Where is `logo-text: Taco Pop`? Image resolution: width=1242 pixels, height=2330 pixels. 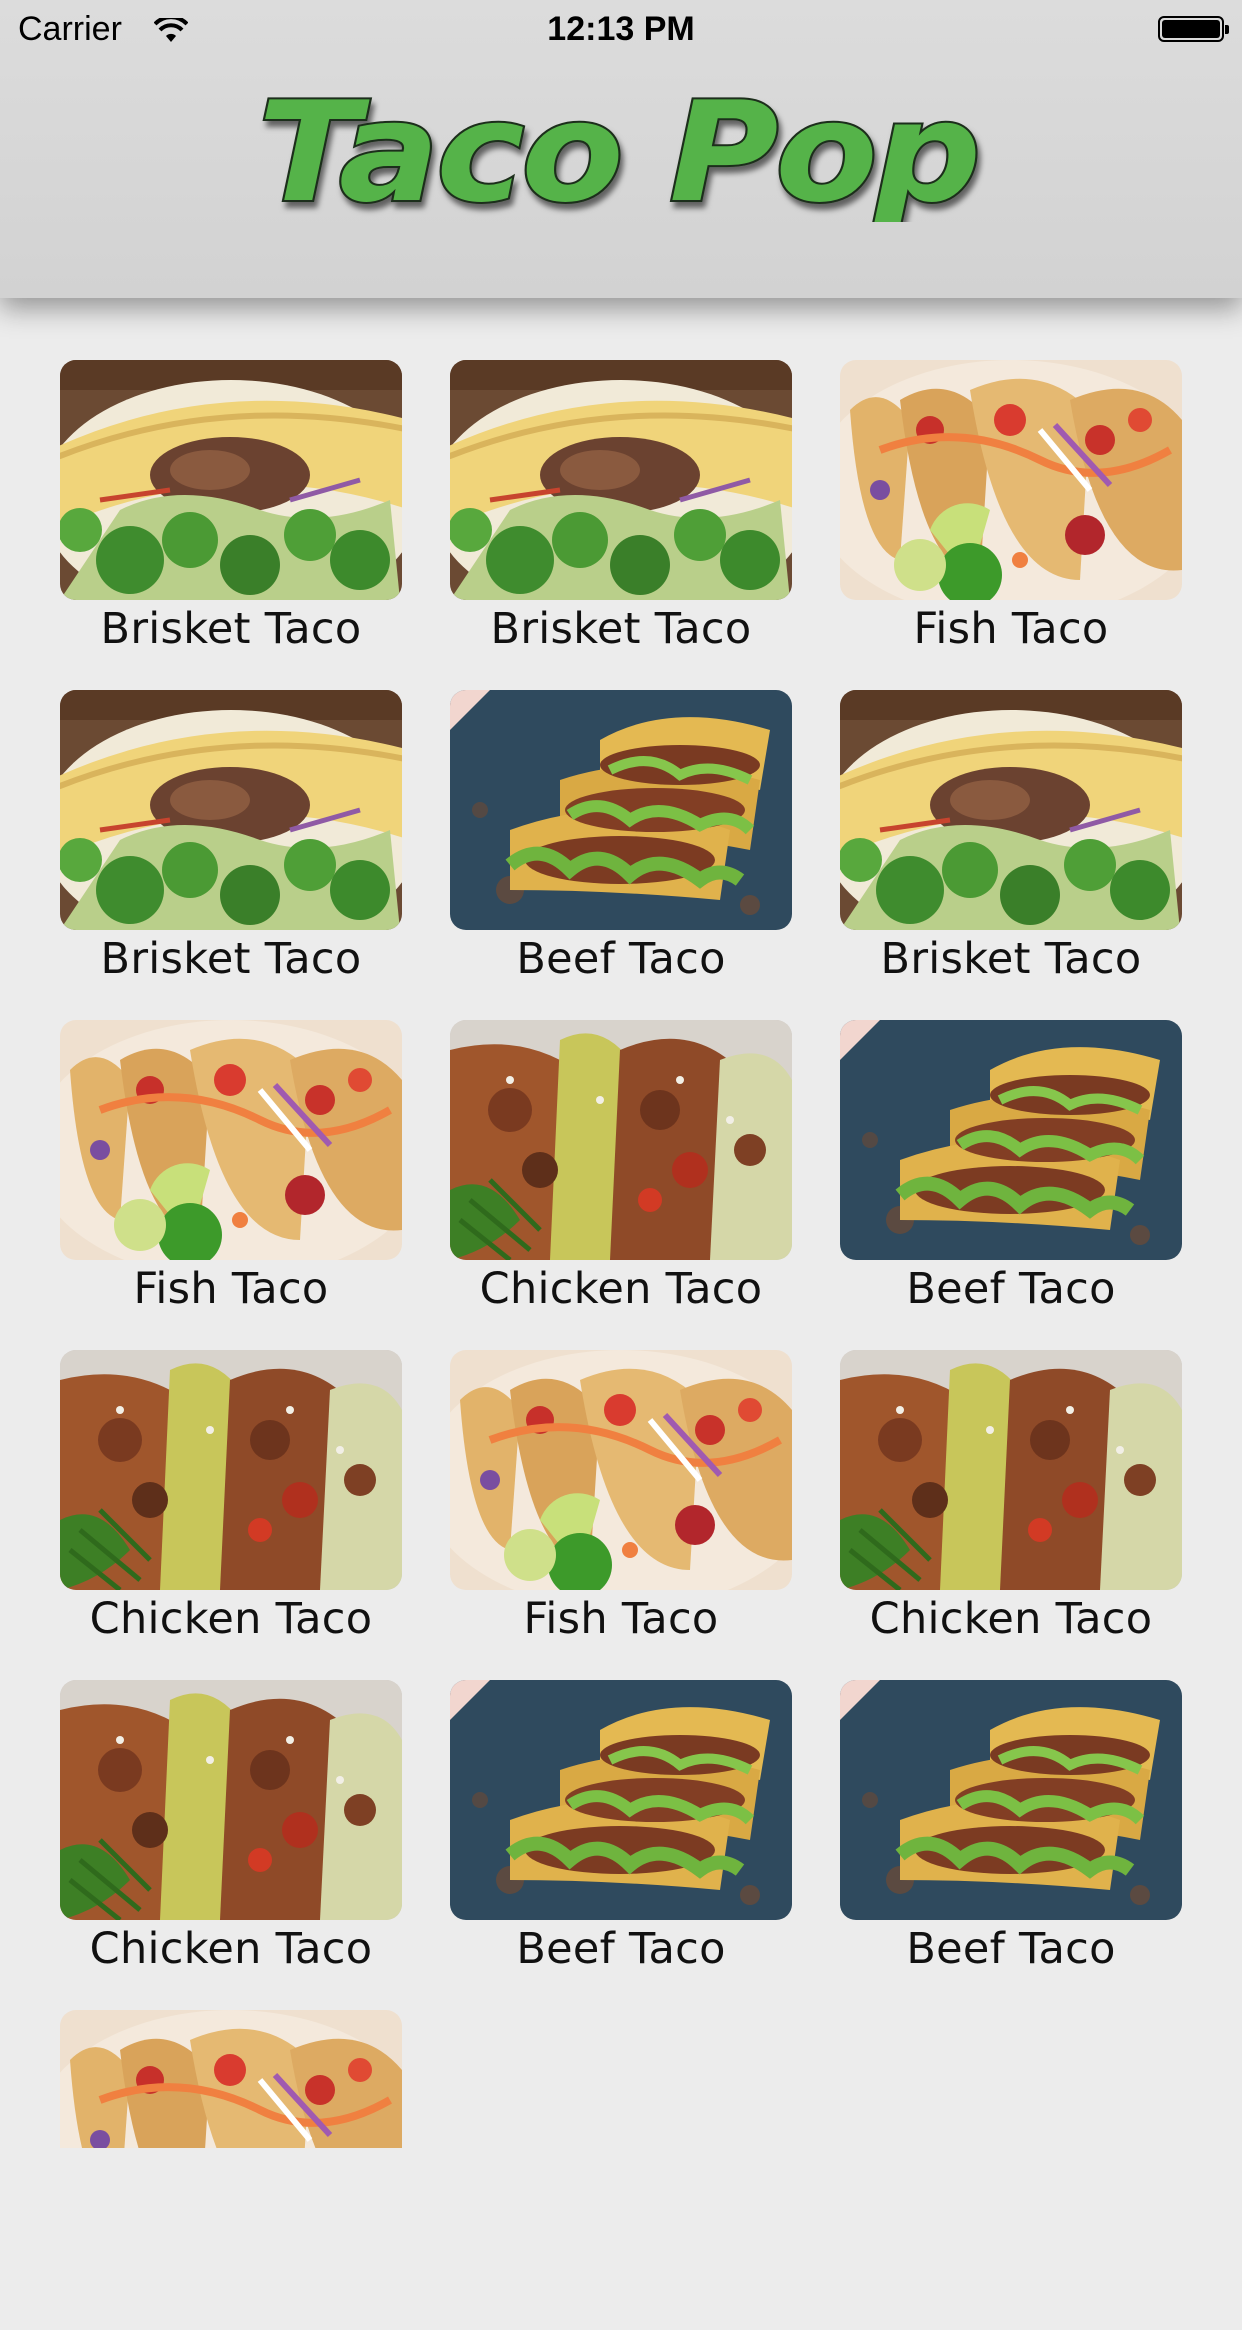 logo-text: Taco Pop is located at coordinates (618, 147).